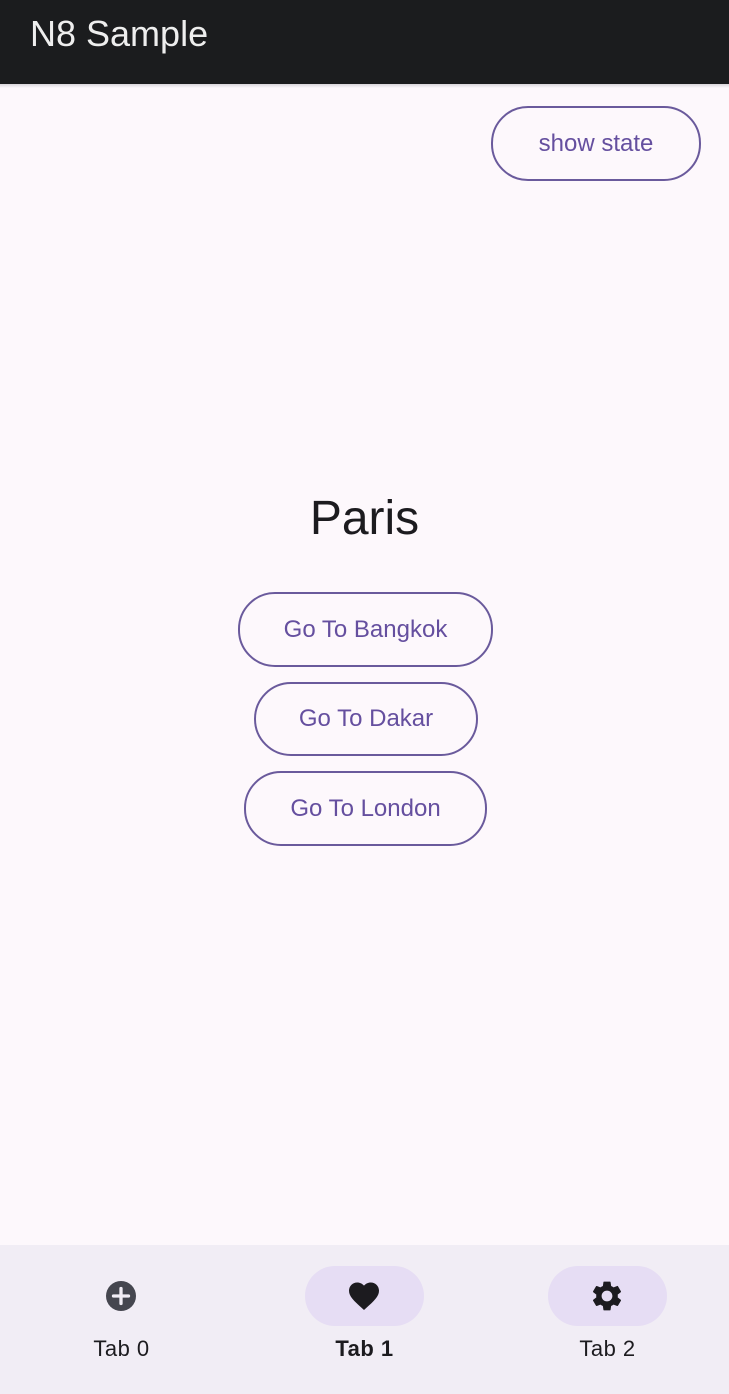 Image resolution: width=729 pixels, height=1394 pixels. Describe the element at coordinates (121, 1319) in the screenshot. I see `tab-0: Tab 0` at that location.